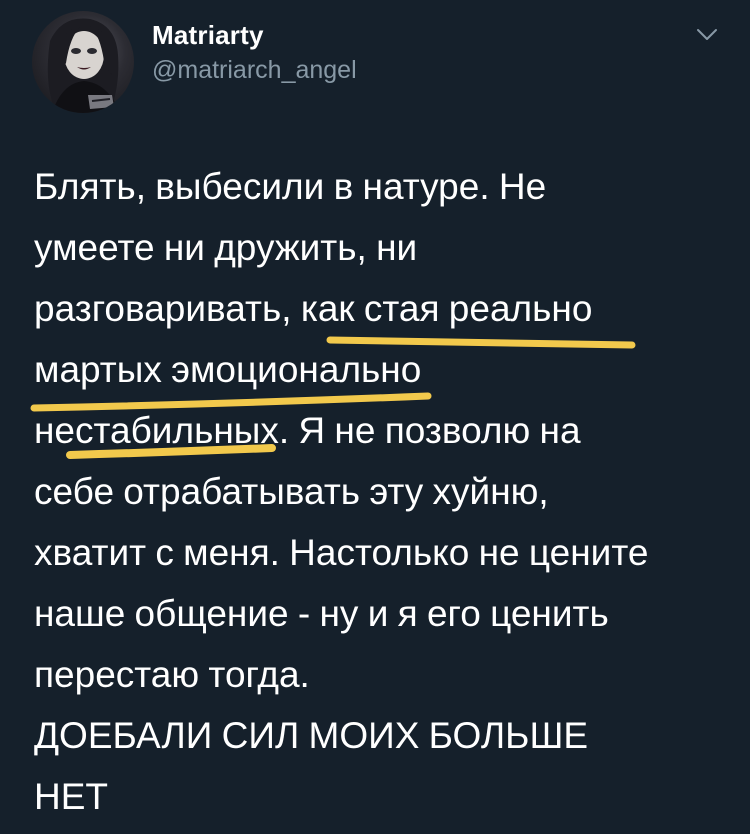 The width and height of the screenshot is (750, 834). I want to click on tweet-text-line: мартых эмоционально, so click(228, 369).